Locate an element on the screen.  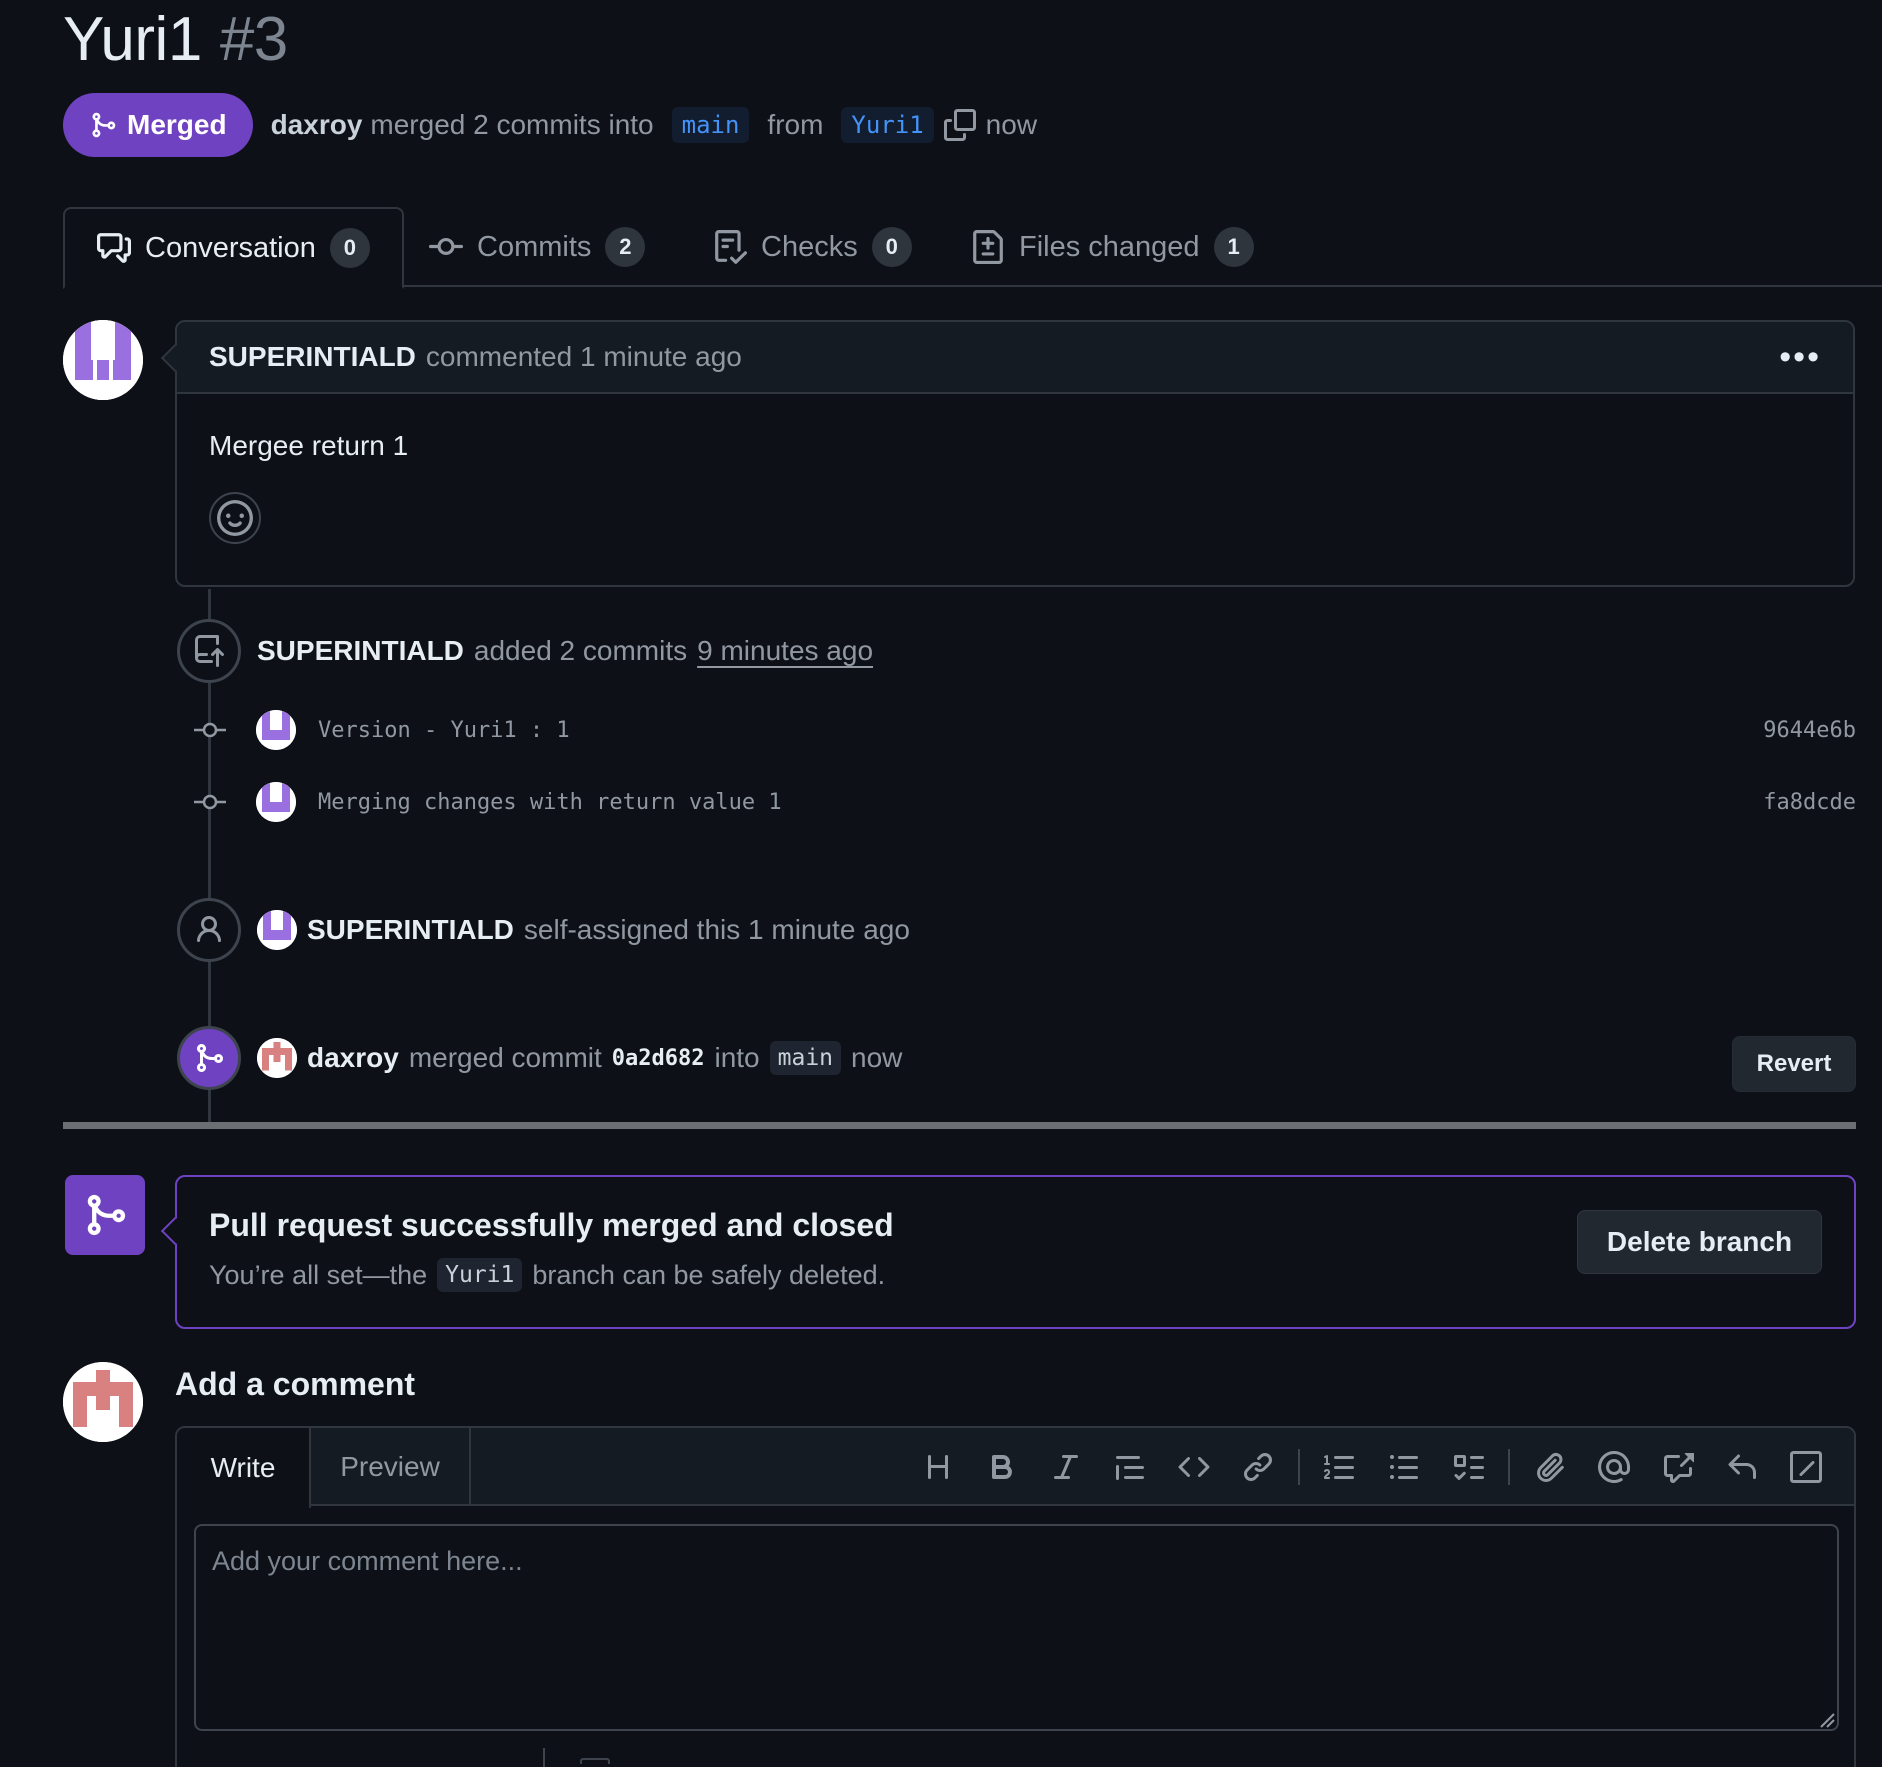
assign-event-author: SUPERINTIALD is located at coordinates (410, 930).